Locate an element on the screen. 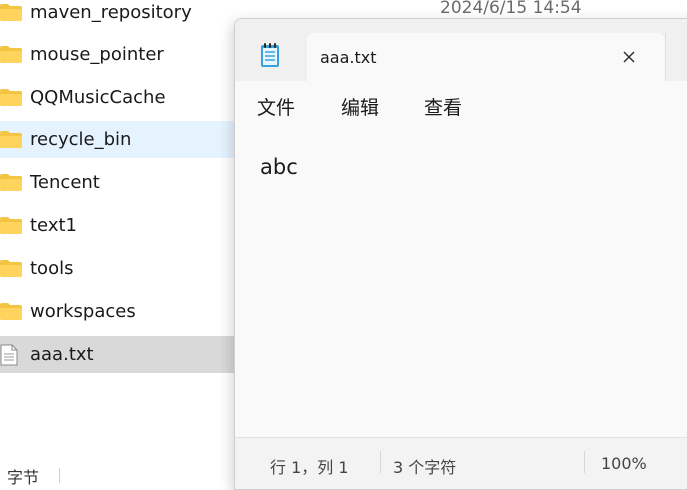 The width and height of the screenshot is (687, 490). list-item: mouse_pointer is located at coordinates (122, 54).